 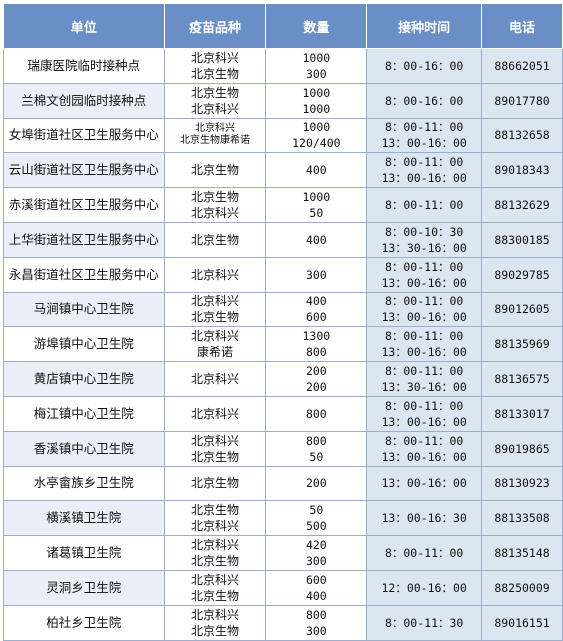 What do you see at coordinates (522, 66) in the screenshot?
I see `phone-cell: 88662051` at bounding box center [522, 66].